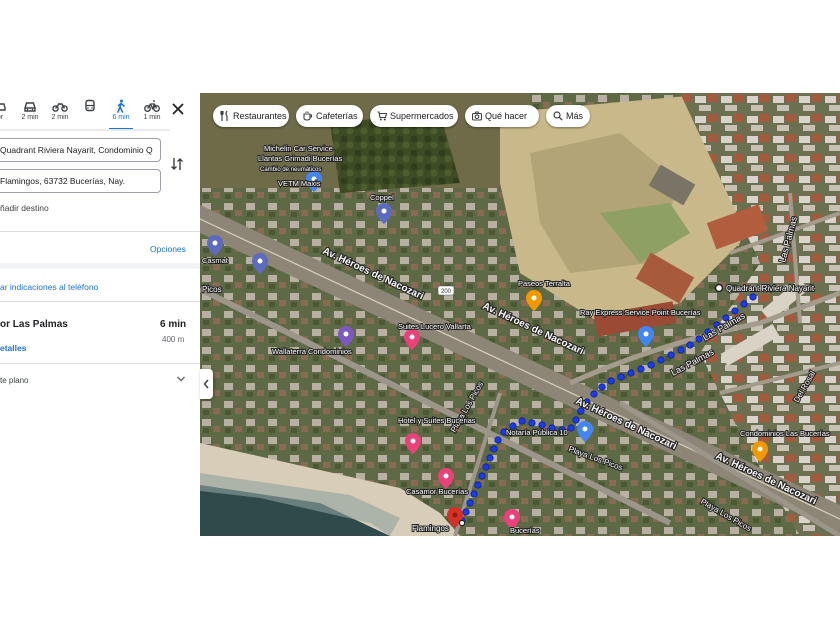  Describe the element at coordinates (300, 158) in the screenshot. I see `place-label-llantas: Llantas Grimadi Bucerías` at that location.